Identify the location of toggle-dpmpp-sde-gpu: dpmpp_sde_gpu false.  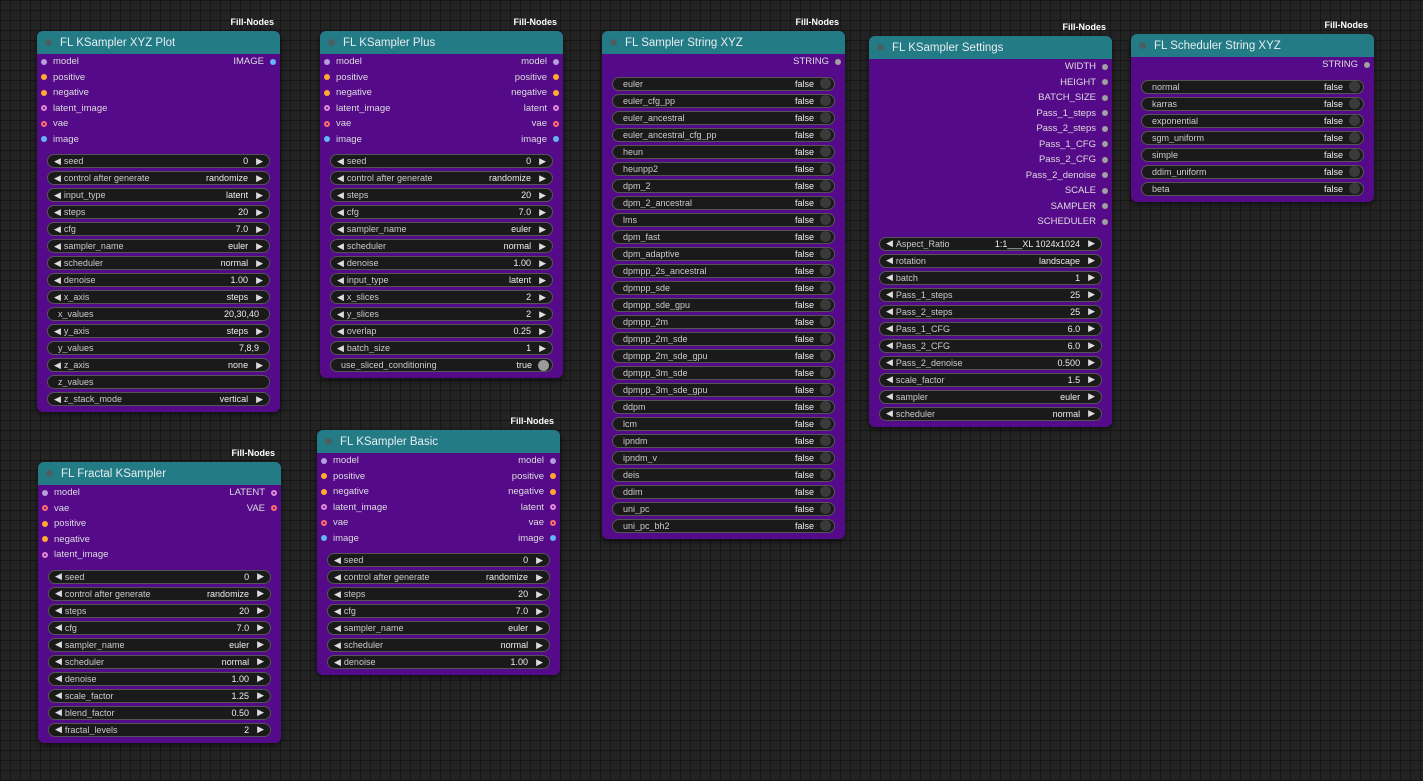
(723, 304).